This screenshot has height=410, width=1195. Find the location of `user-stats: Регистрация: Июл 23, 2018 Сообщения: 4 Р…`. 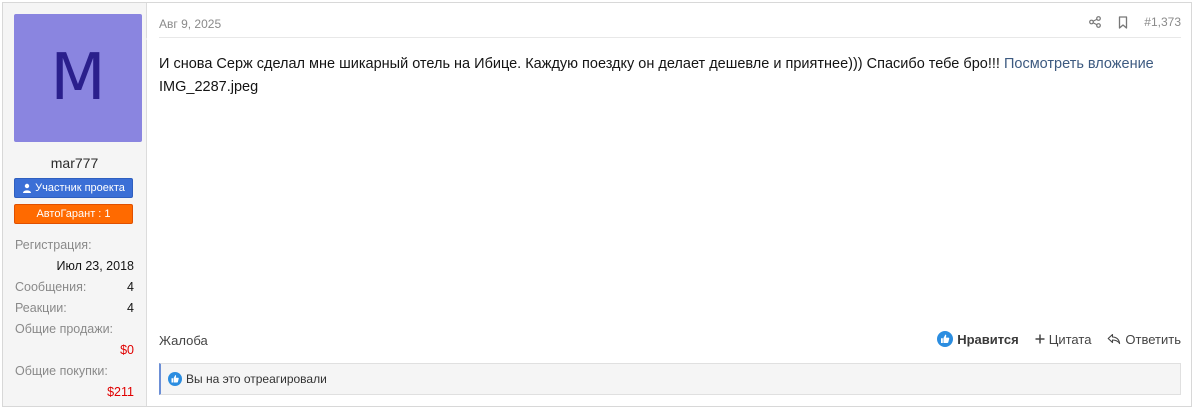

user-stats: Регистрация: Июл 23, 2018 Сообщения: 4 Р… is located at coordinates (74, 319).